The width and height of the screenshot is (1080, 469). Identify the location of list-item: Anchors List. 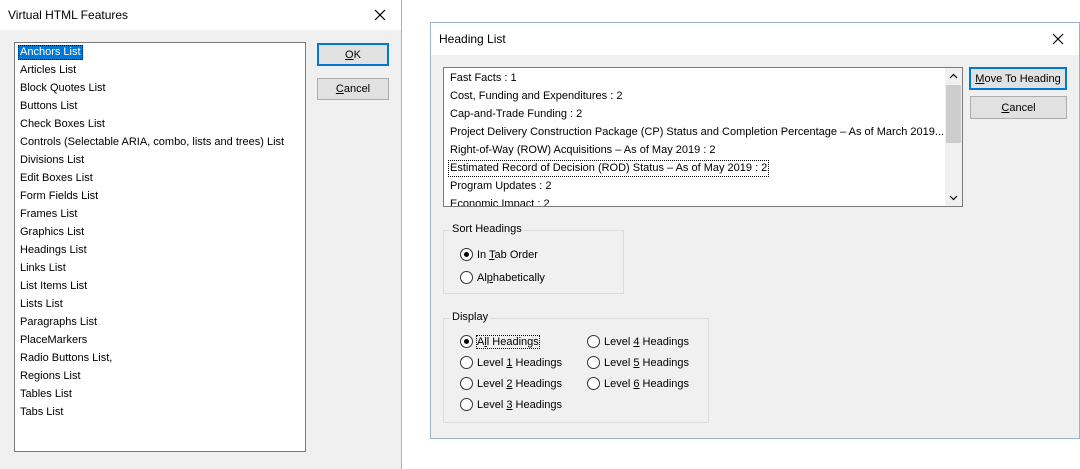
(50, 52).